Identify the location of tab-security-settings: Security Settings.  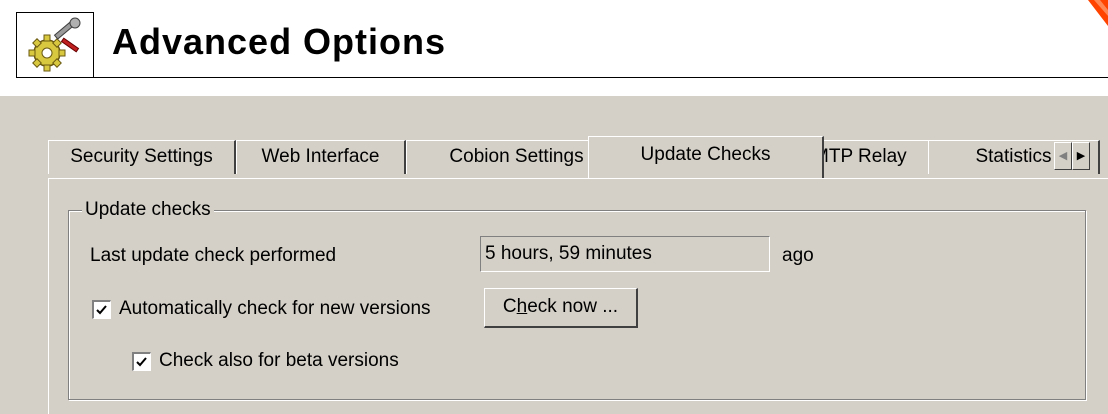
(142, 157).